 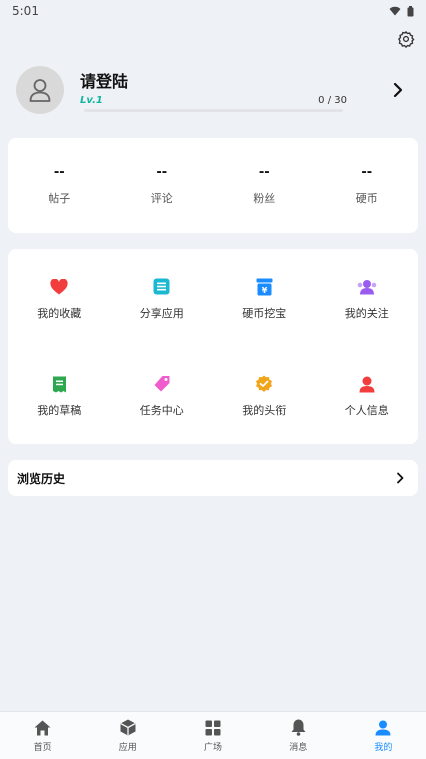 I want to click on share-app-icon, so click(x=161, y=286).